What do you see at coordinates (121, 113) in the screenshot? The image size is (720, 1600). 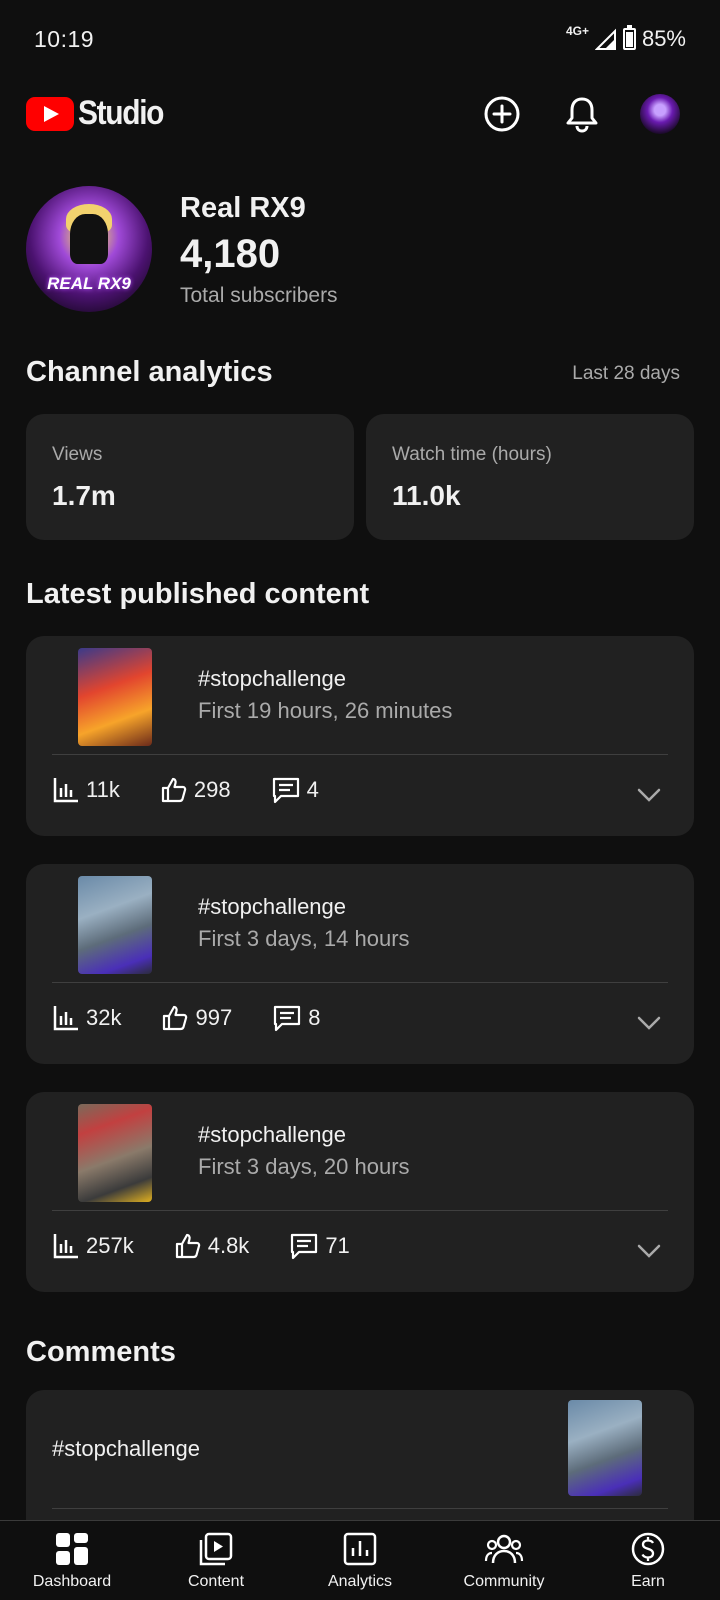 I see `app-name: Studio` at bounding box center [121, 113].